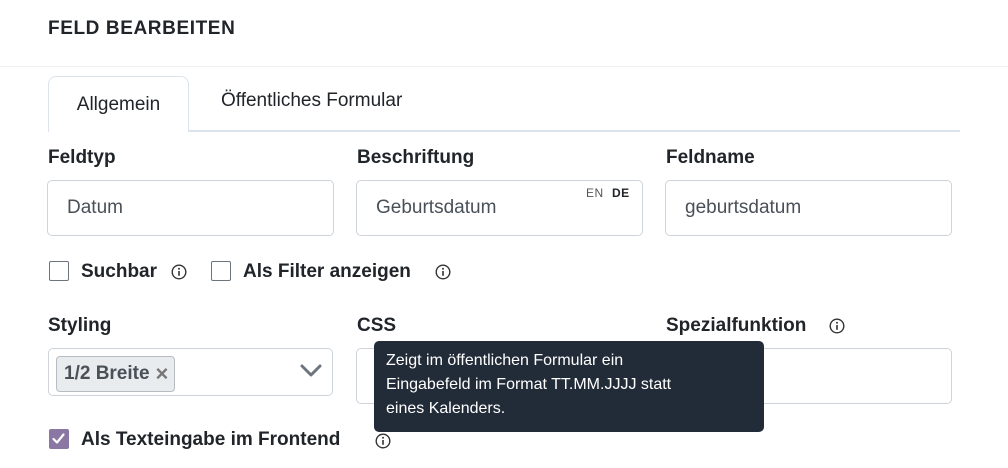 This screenshot has width=1008, height=468. I want to click on filter-checkbox, so click(221, 271).